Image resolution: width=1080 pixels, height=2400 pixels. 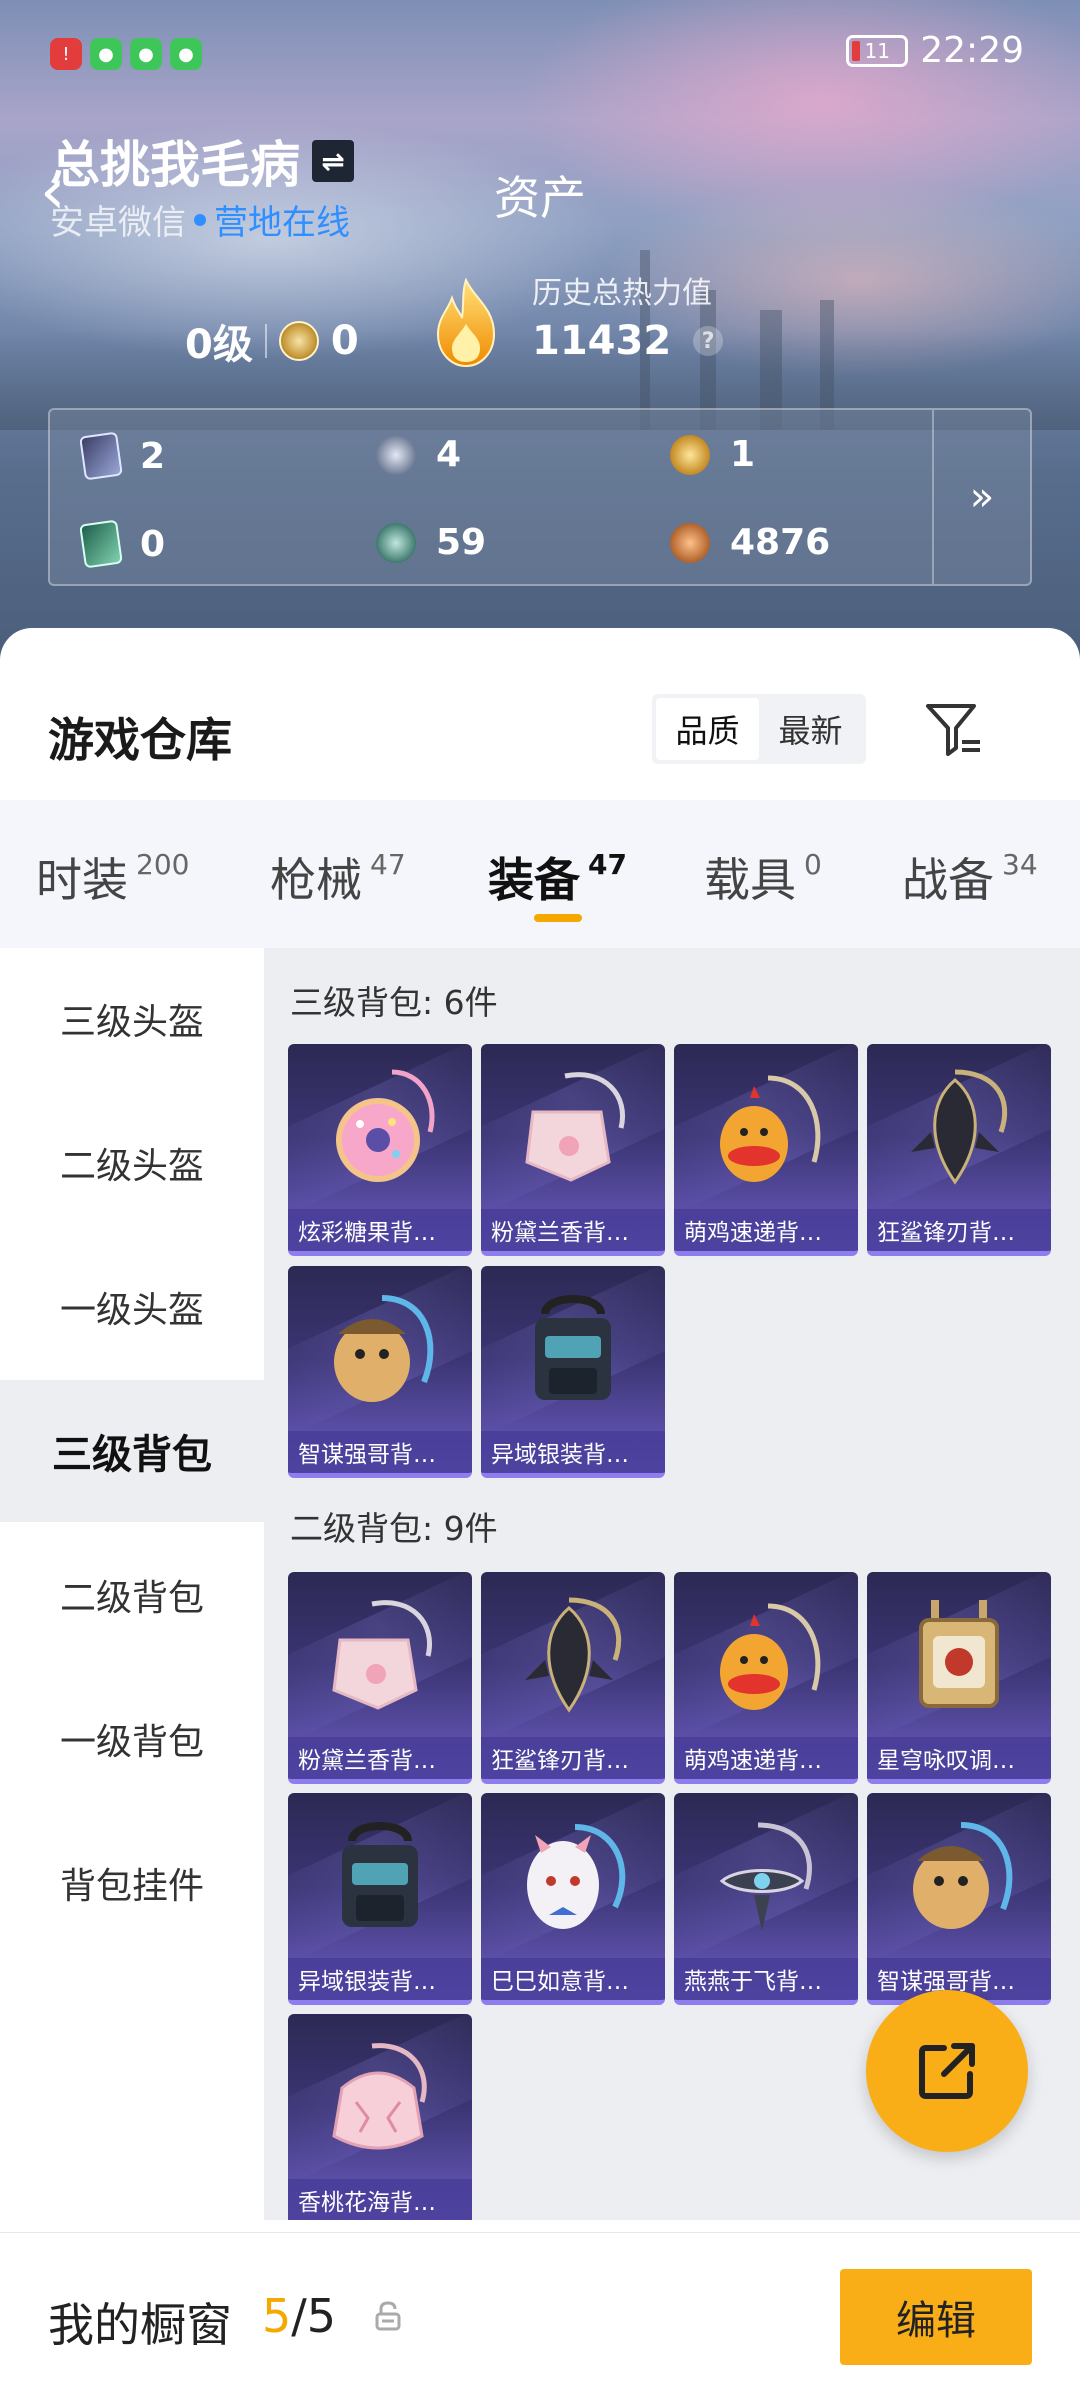 I want to click on battery-icon: 11, so click(x=877, y=50).